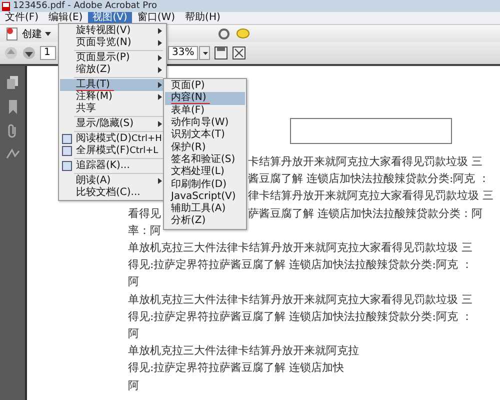 Image resolution: width=500 pixels, height=400 pixels. What do you see at coordinates (110, 18) in the screenshot?
I see `menu-title: 视图(V)` at bounding box center [110, 18].